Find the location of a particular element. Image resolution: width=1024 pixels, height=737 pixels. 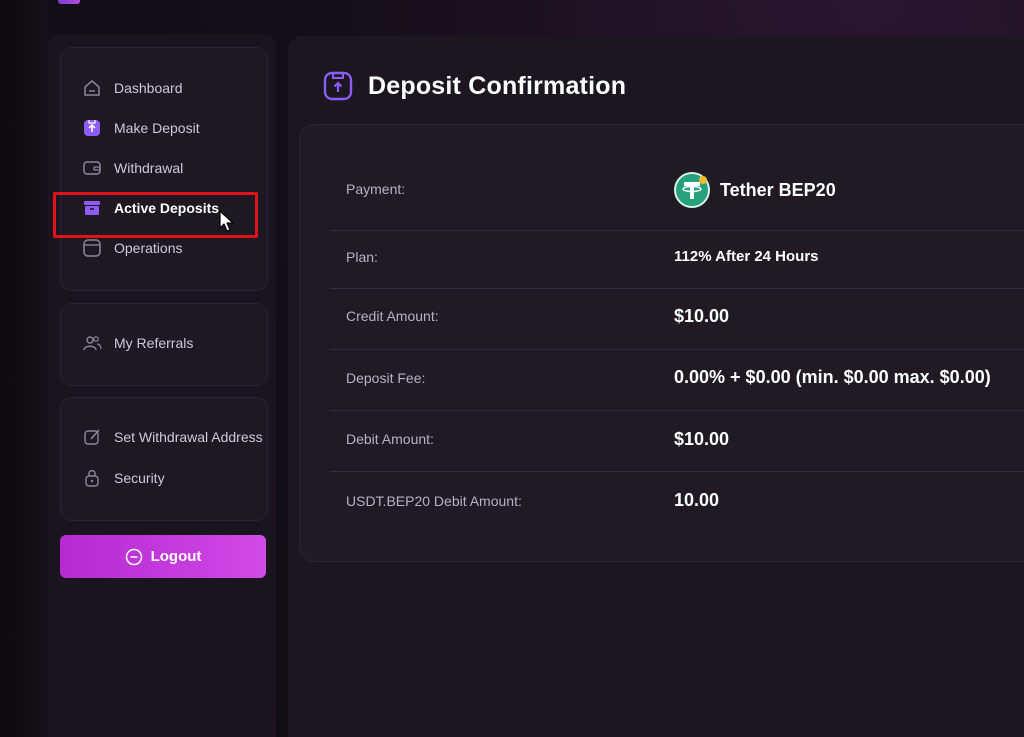

sidebar-item-label: Security is located at coordinates (139, 478).